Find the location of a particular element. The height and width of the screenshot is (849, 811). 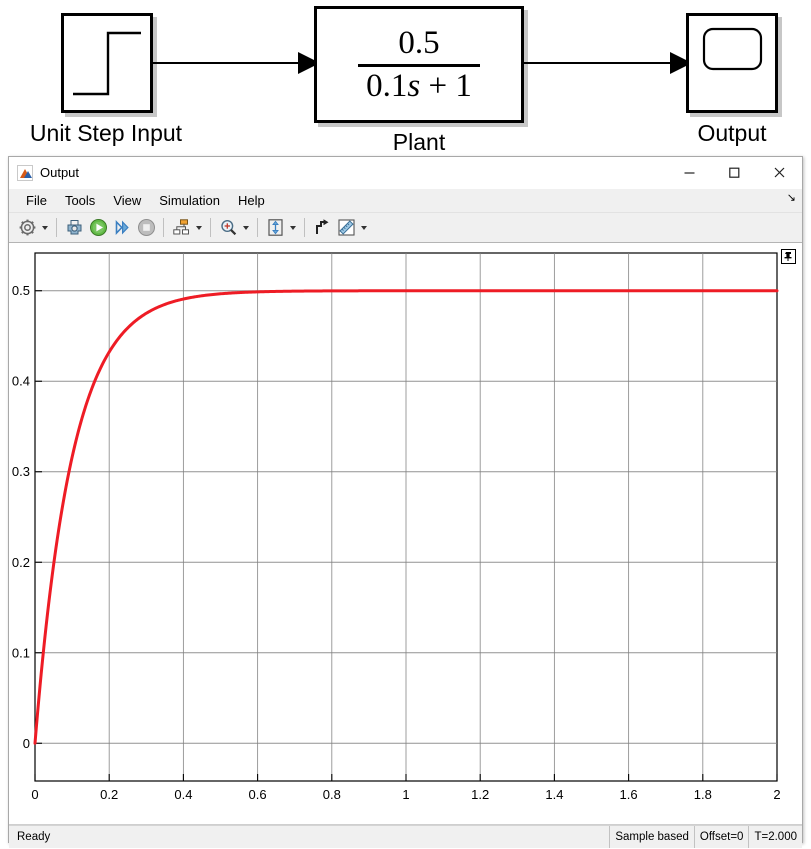

measurements-button is located at coordinates (346, 228).